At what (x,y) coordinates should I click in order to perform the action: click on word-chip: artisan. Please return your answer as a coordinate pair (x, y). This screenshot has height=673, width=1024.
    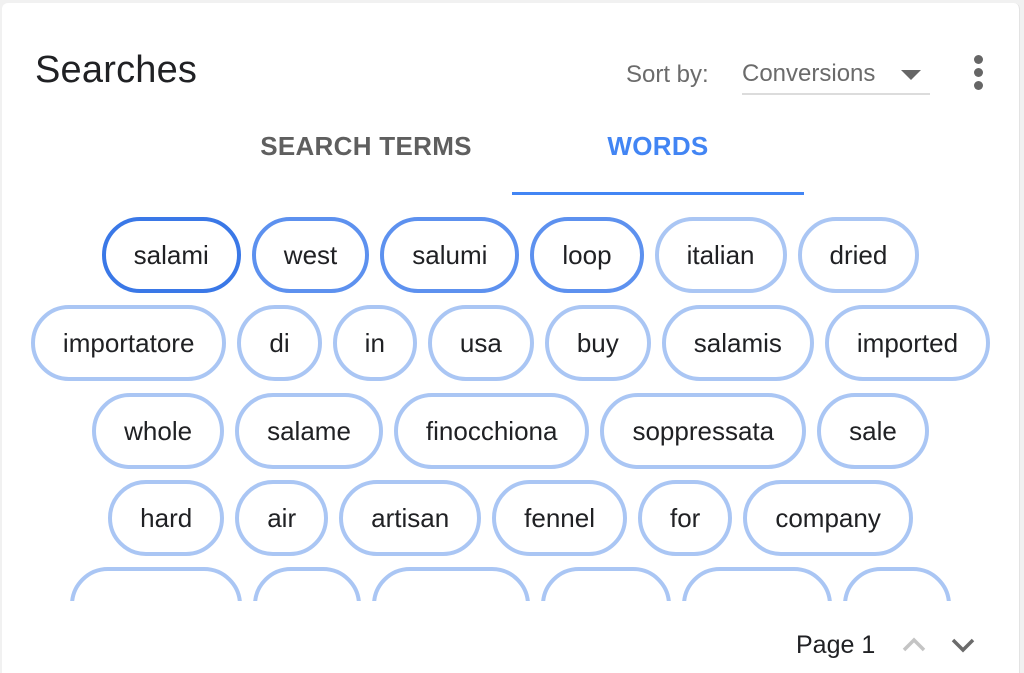
    Looking at the image, I should click on (410, 518).